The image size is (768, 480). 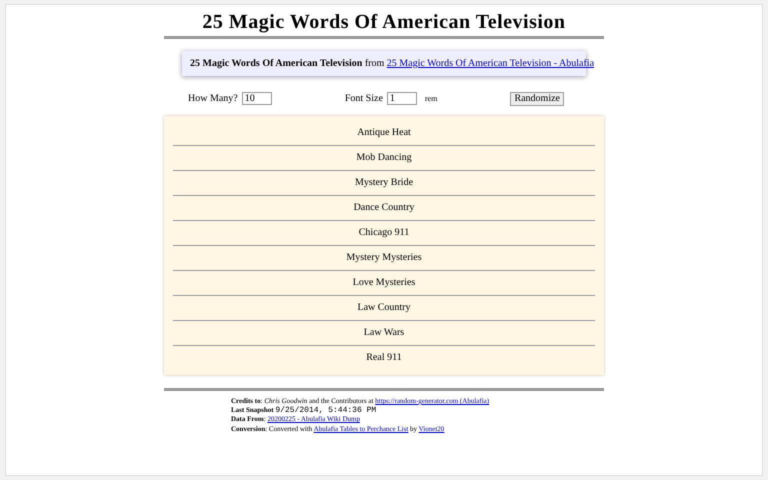 What do you see at coordinates (363, 99) in the screenshot?
I see `font-size-label: Font Size` at bounding box center [363, 99].